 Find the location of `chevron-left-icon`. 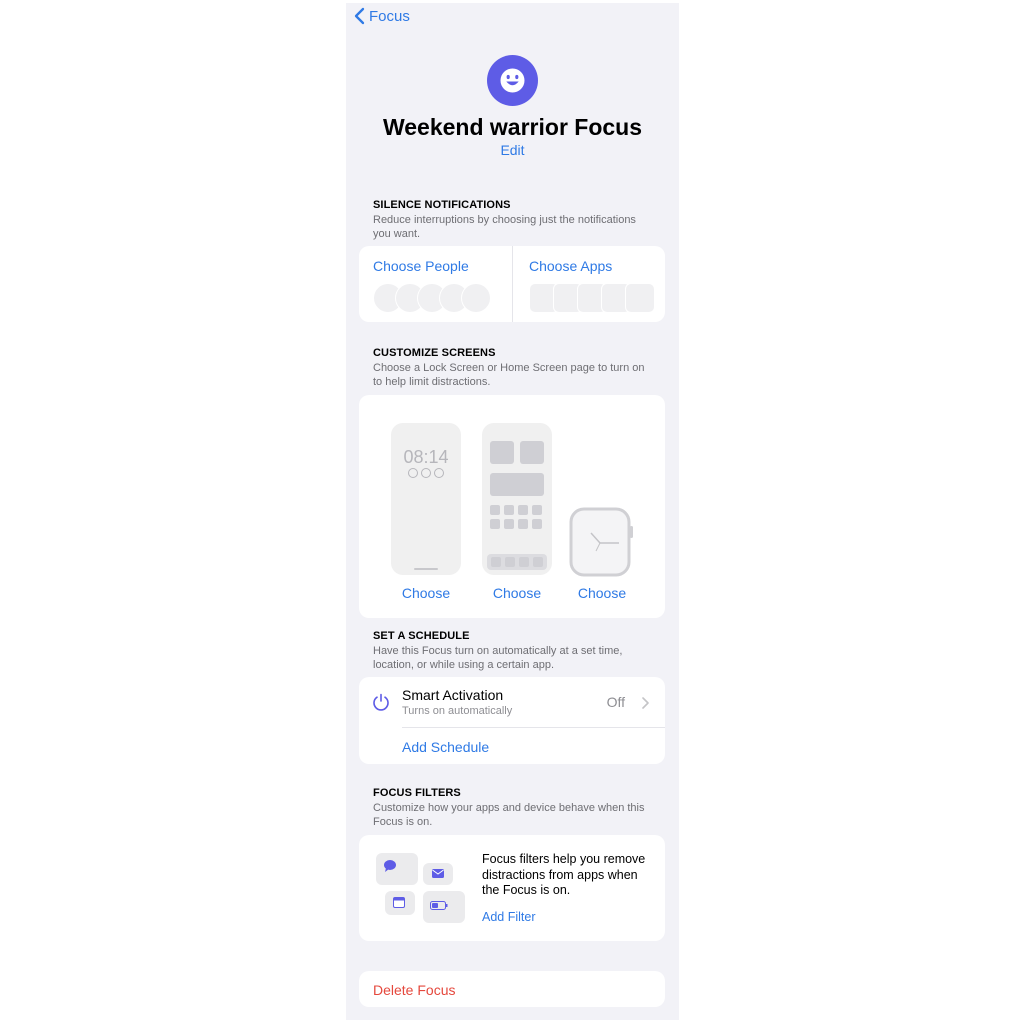

chevron-left-icon is located at coordinates (359, 16).